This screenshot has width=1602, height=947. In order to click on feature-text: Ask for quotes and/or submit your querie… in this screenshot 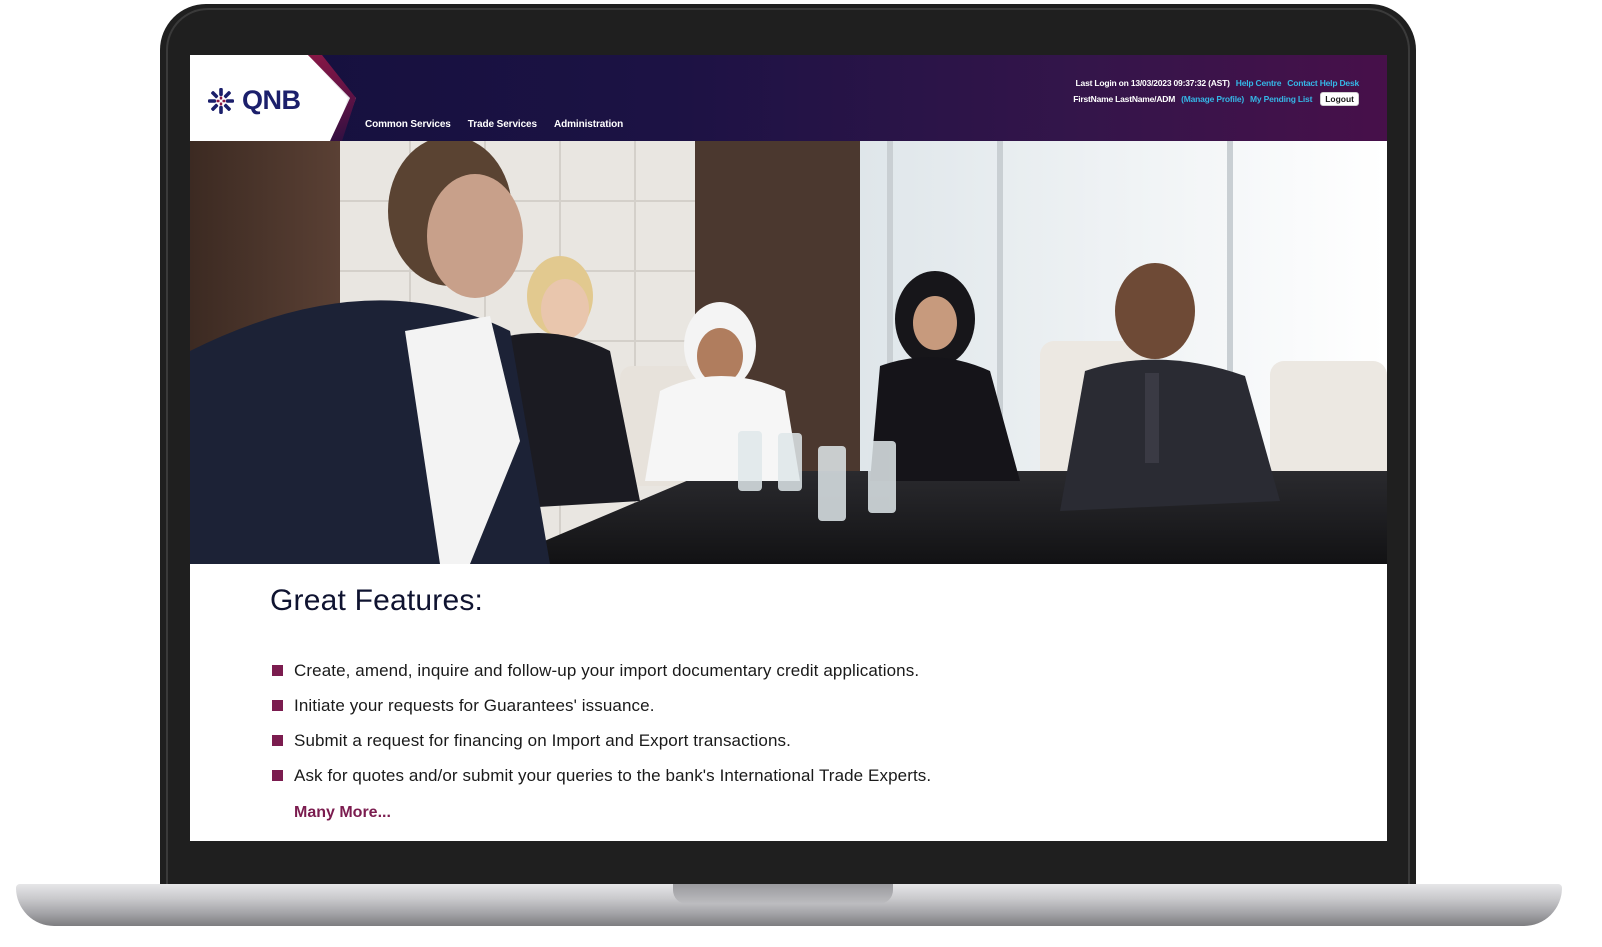, I will do `click(613, 775)`.